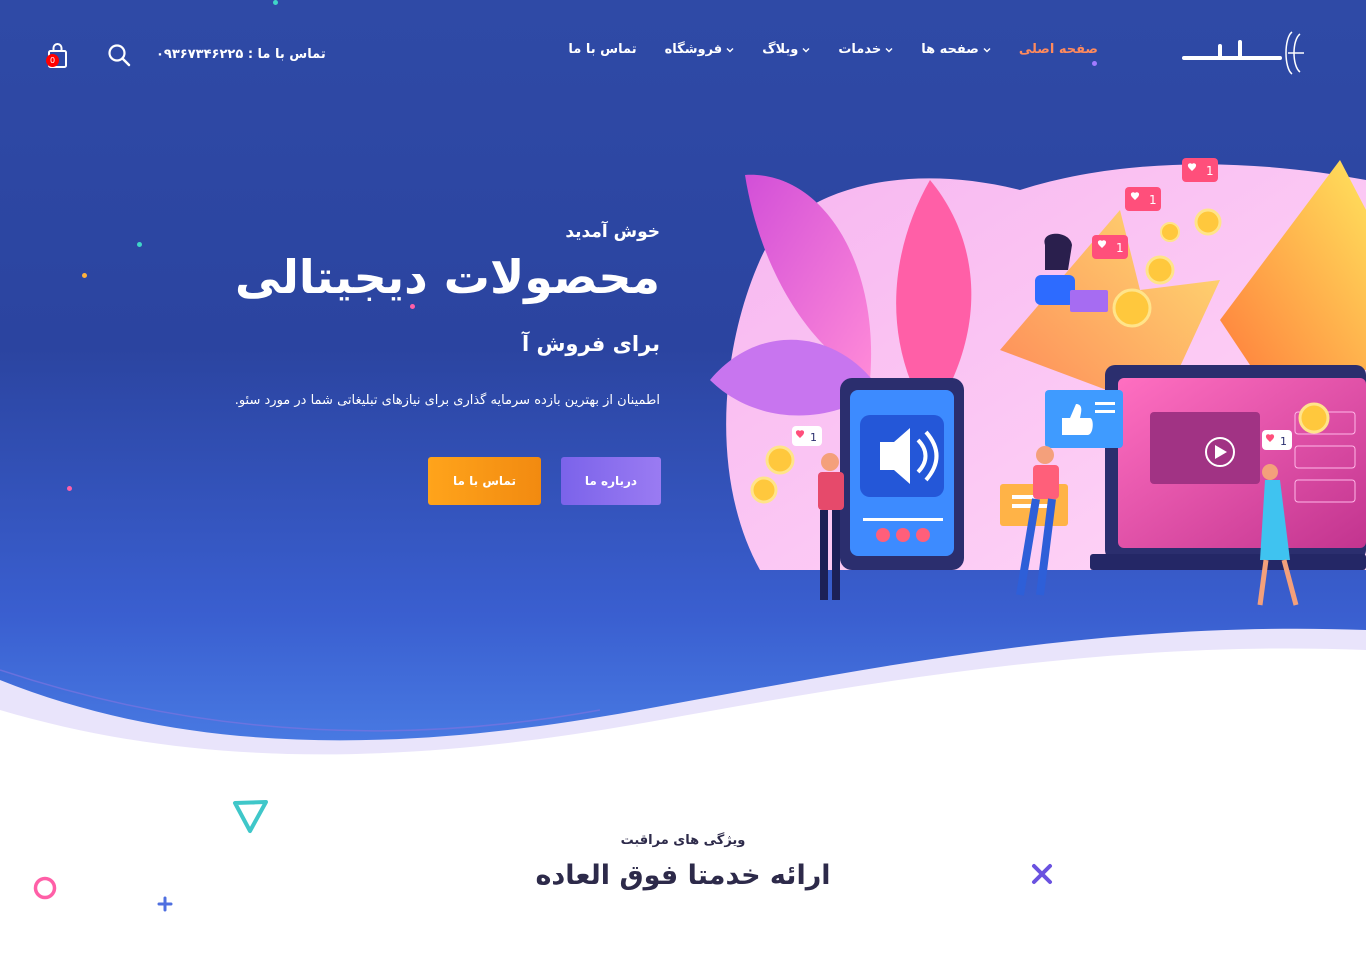  I want to click on triangle-decoration, so click(250, 816).